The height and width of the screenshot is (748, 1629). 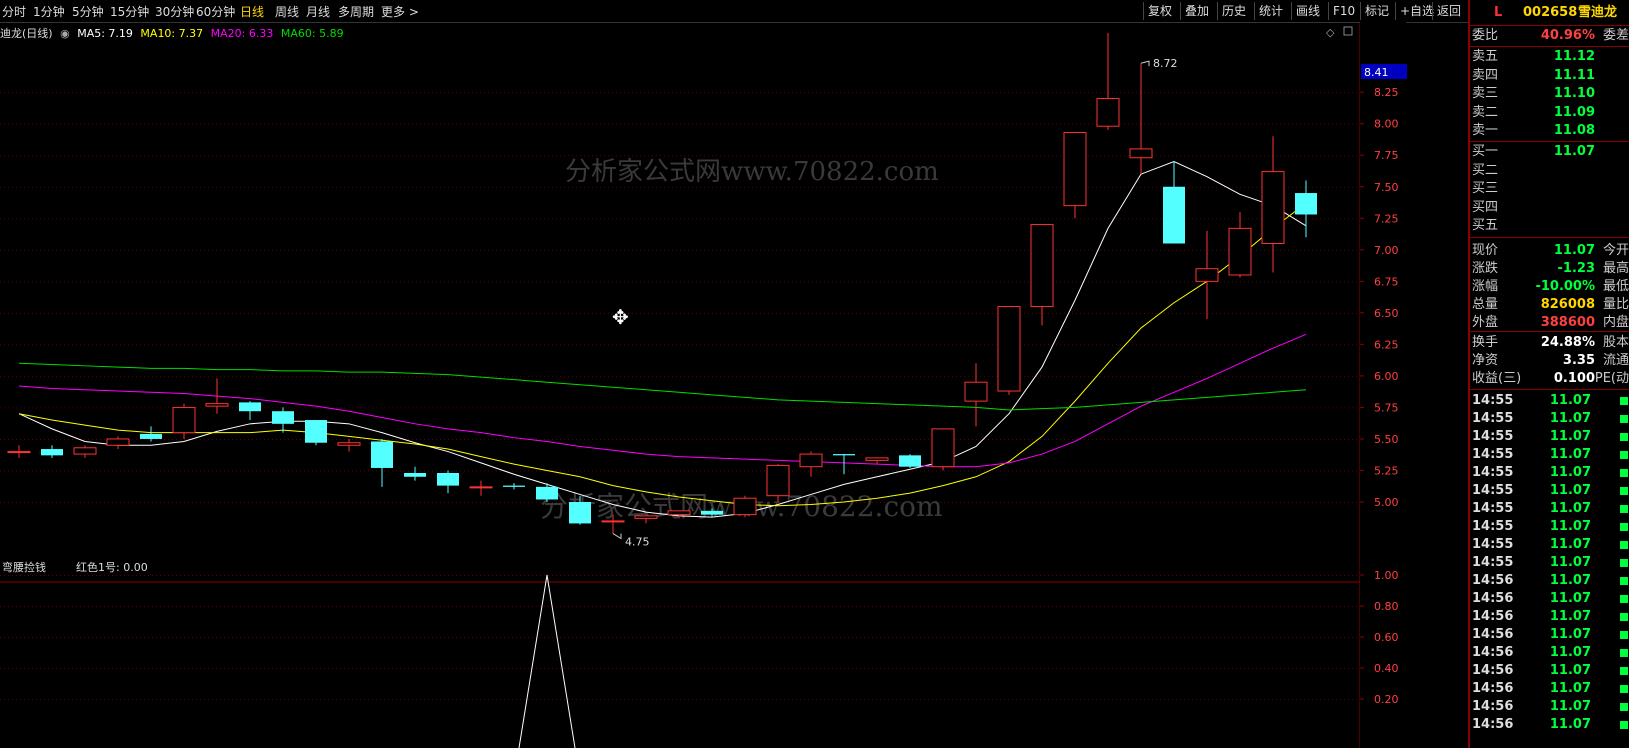 I want to click on toolbar-button: 统计, so click(x=1270, y=11).